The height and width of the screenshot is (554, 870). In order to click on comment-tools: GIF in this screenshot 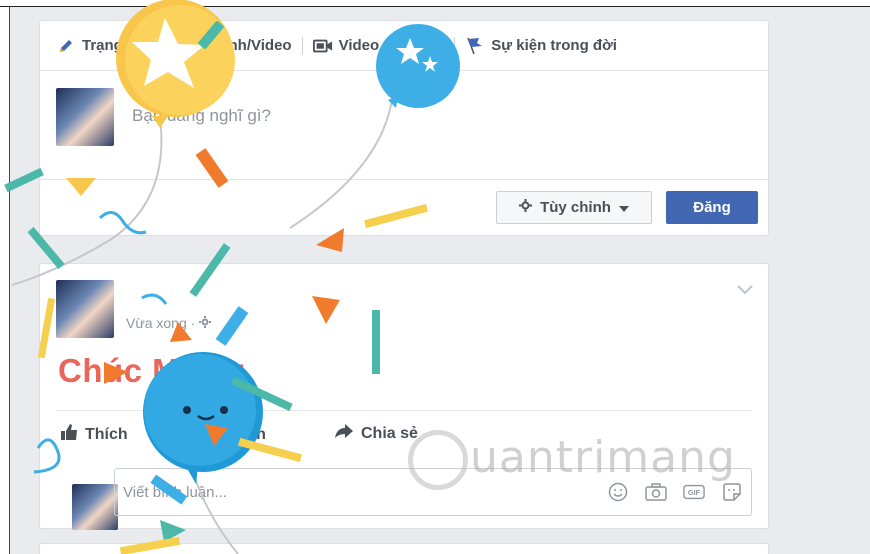, I will do `click(675, 492)`.